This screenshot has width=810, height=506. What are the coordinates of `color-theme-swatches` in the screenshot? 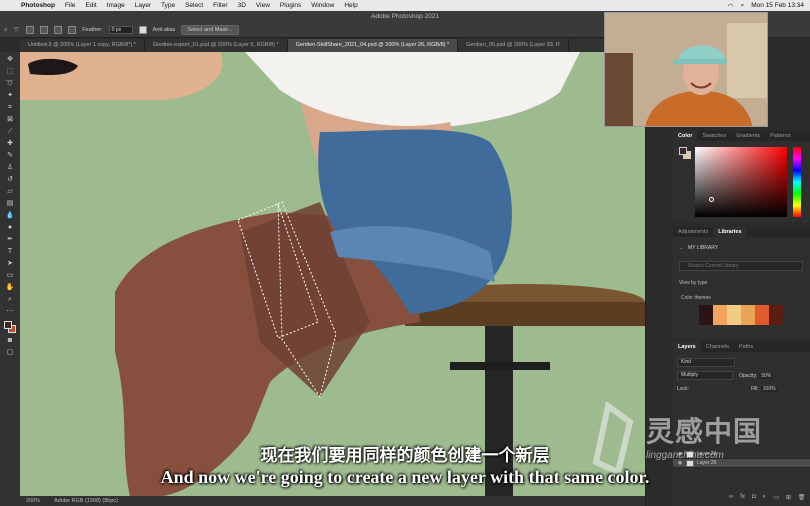 It's located at (741, 315).